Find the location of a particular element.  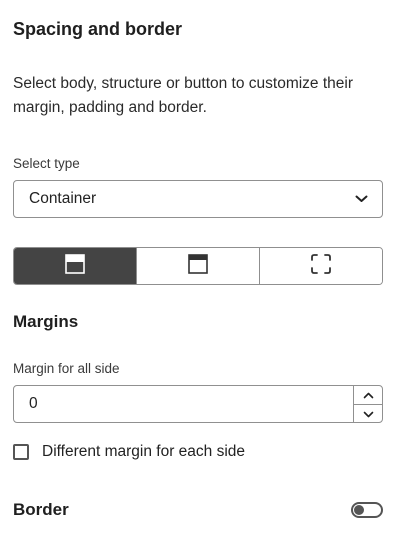

element-type-segmented-control is located at coordinates (198, 266).